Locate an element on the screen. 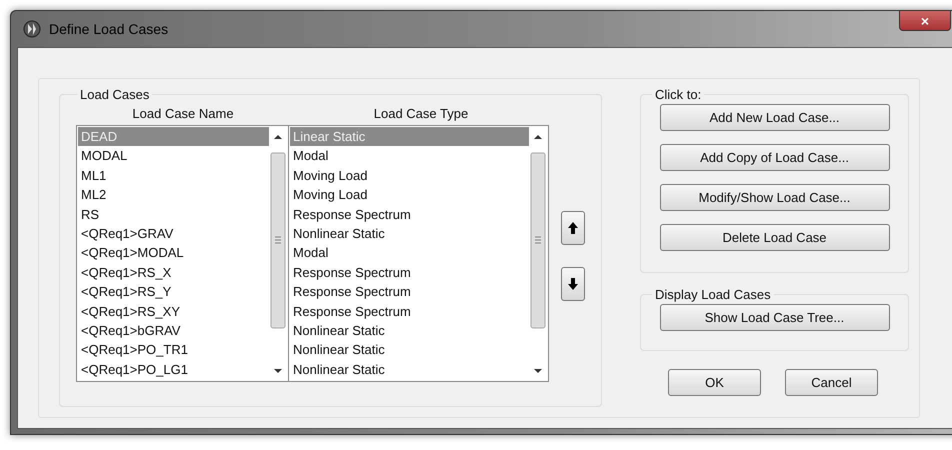 The height and width of the screenshot is (450, 952). app-logo-icon is located at coordinates (32, 29).